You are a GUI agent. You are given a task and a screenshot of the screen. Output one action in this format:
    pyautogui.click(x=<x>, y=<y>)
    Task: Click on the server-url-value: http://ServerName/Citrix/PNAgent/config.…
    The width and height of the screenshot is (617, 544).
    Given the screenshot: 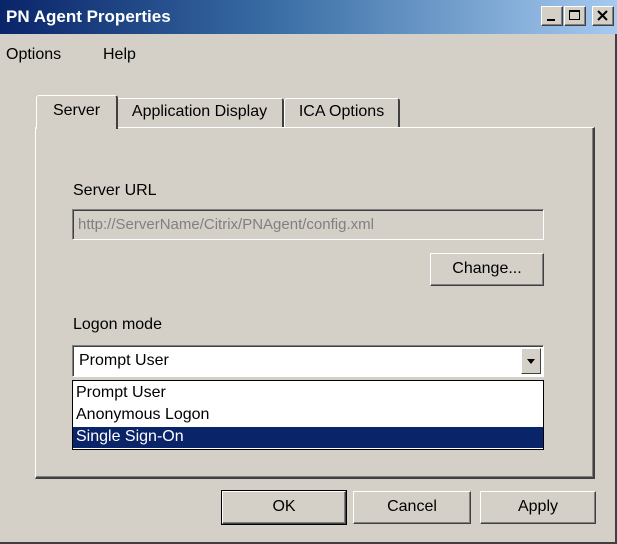 What is the action you would take?
    pyautogui.click(x=226, y=224)
    